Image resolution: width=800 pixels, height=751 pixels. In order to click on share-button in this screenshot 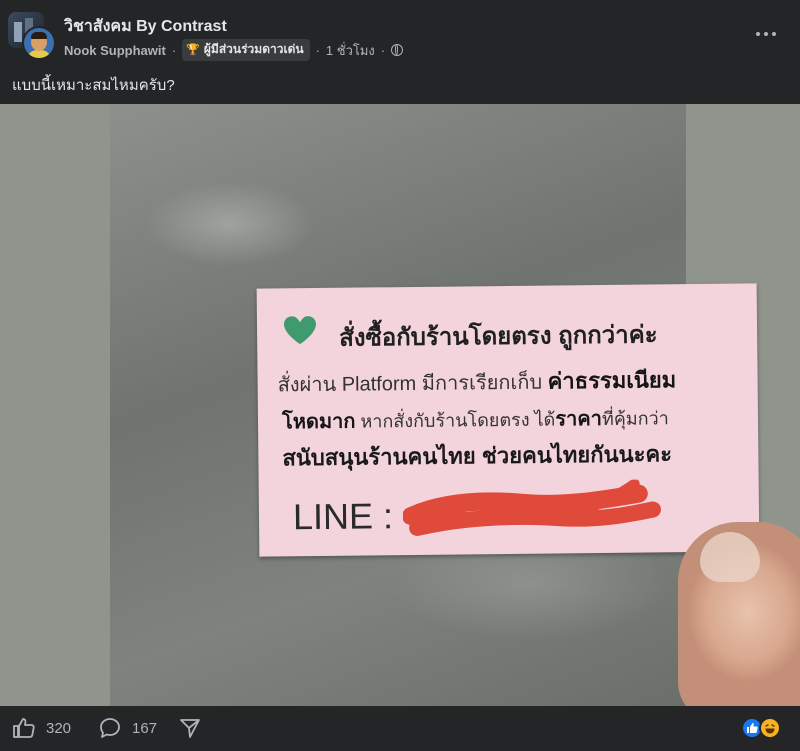, I will do `click(190, 728)`.